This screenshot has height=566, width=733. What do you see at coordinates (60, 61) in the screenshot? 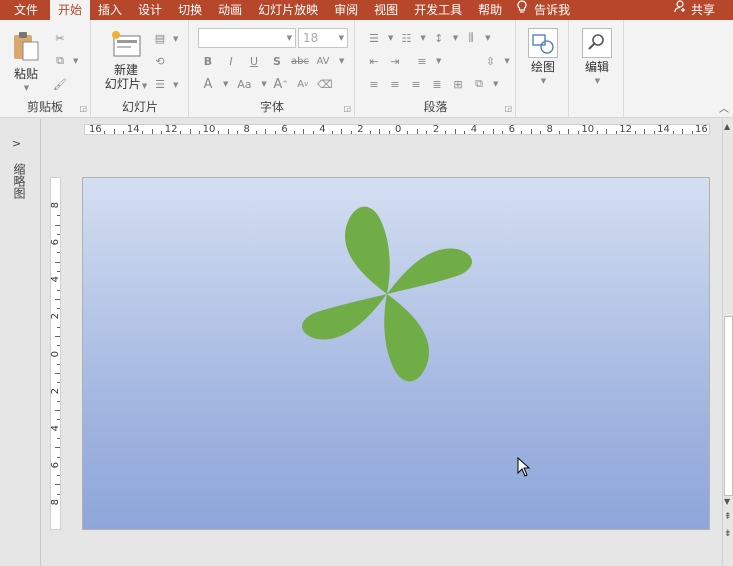
I see `copy-icon: ⧉` at bounding box center [60, 61].